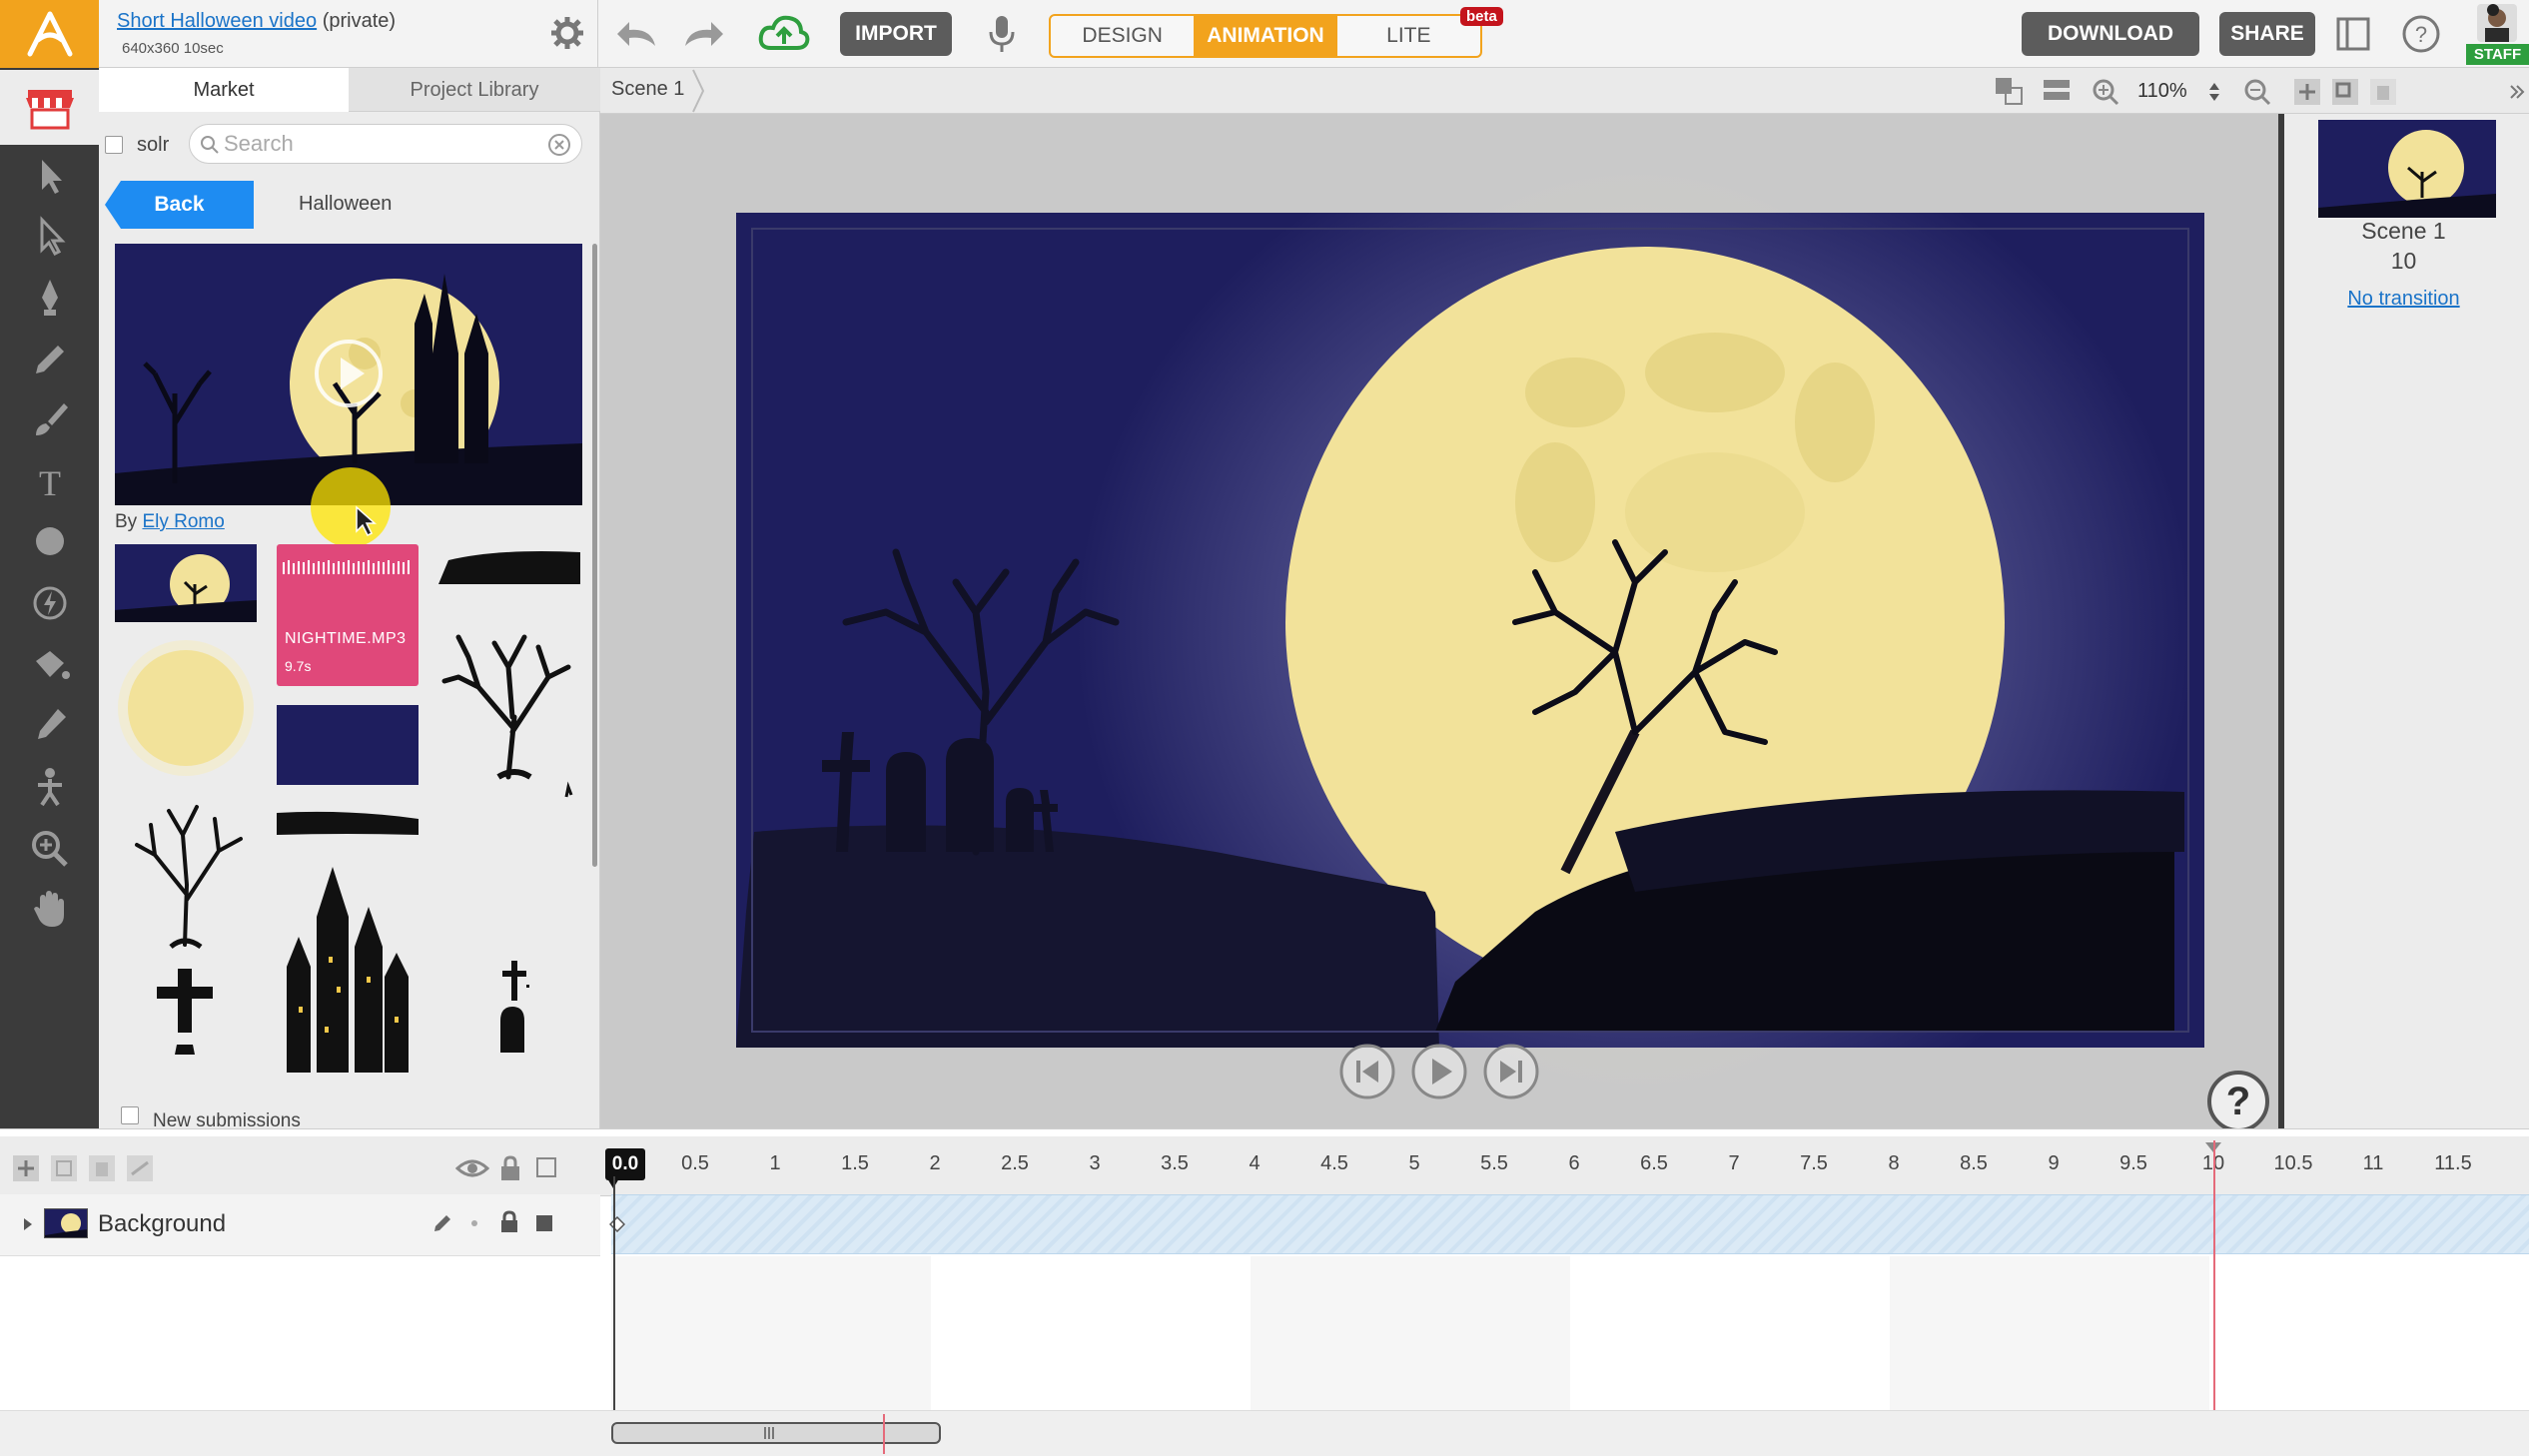 The image size is (2529, 1456). I want to click on staff-badge: STAFF, so click(2497, 54).